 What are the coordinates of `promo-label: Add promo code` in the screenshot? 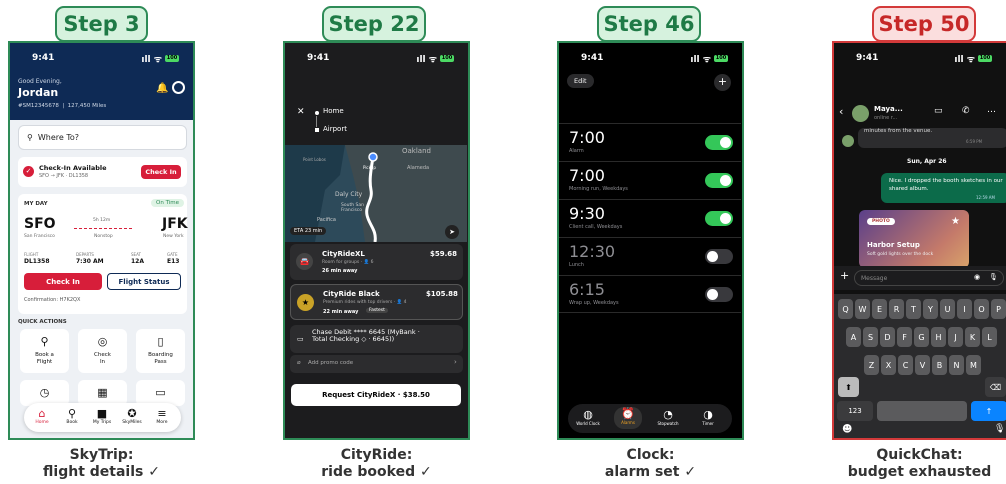 It's located at (331, 363).